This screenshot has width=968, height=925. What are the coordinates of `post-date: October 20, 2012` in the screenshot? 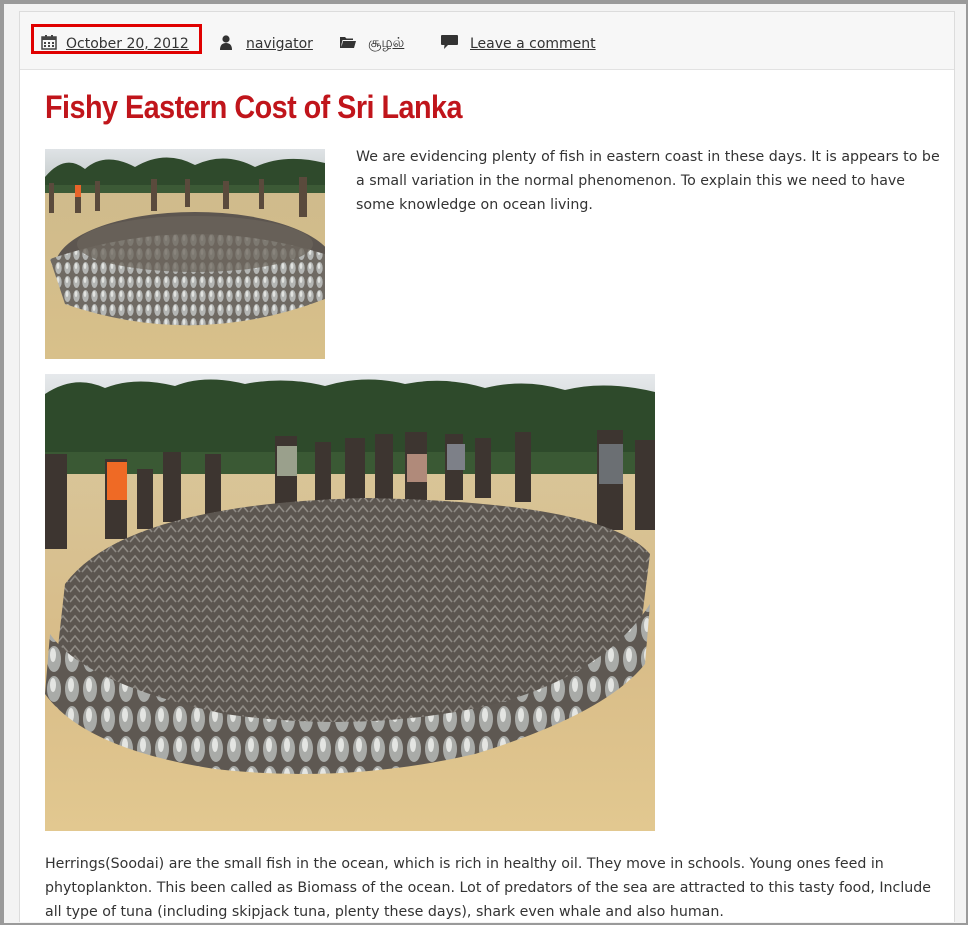 It's located at (115, 44).